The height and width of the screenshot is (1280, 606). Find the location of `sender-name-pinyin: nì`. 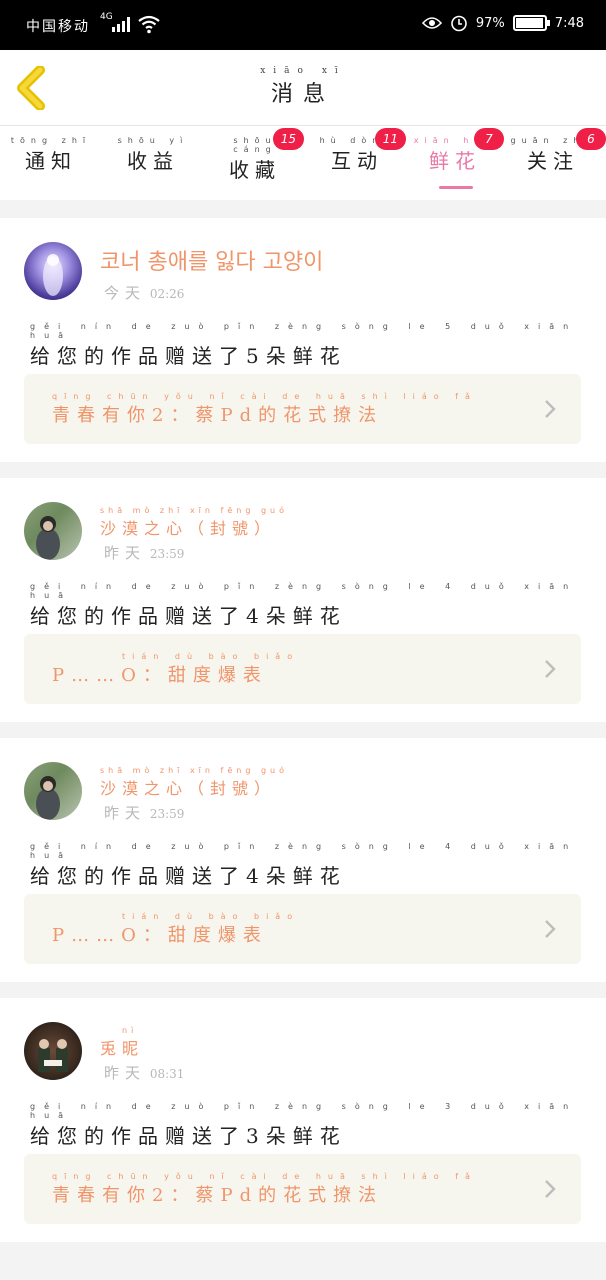

sender-name-pinyin: nì is located at coordinates (130, 1030).